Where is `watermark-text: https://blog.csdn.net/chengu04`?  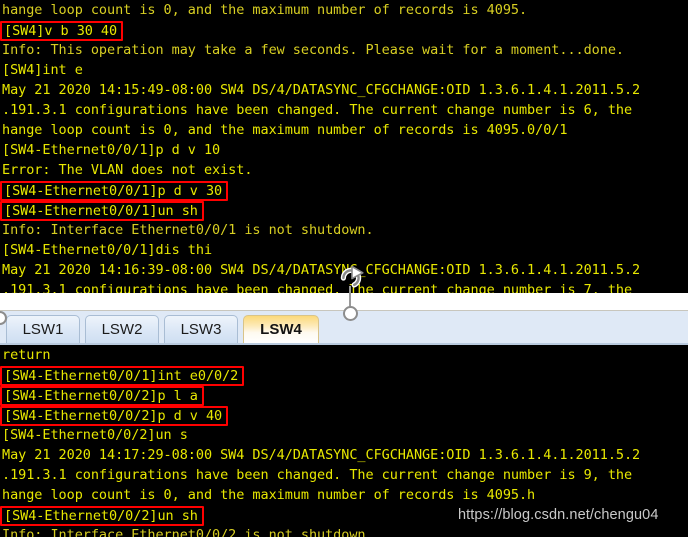
watermark-text: https://blog.csdn.net/chengu04 is located at coordinates (558, 515).